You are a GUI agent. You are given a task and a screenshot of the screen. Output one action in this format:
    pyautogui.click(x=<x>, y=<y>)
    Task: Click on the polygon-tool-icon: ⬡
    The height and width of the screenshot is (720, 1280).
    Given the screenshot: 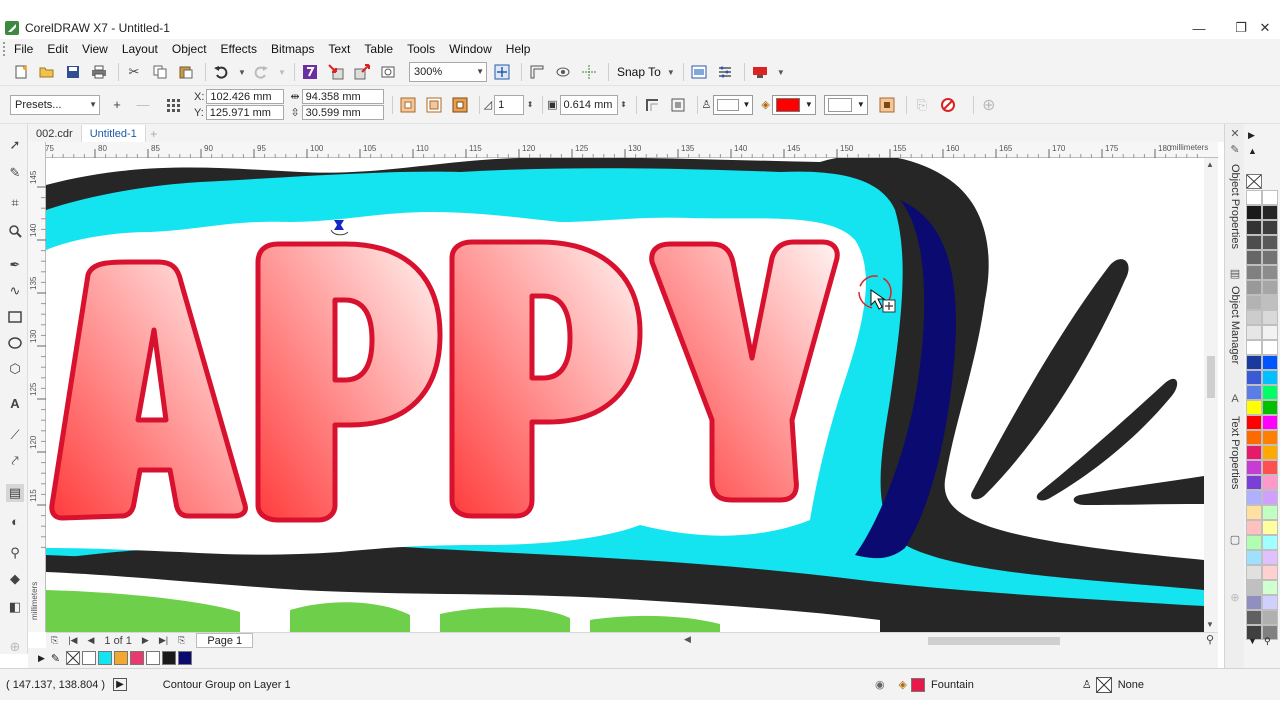 What is the action you would take?
    pyautogui.click(x=15, y=369)
    